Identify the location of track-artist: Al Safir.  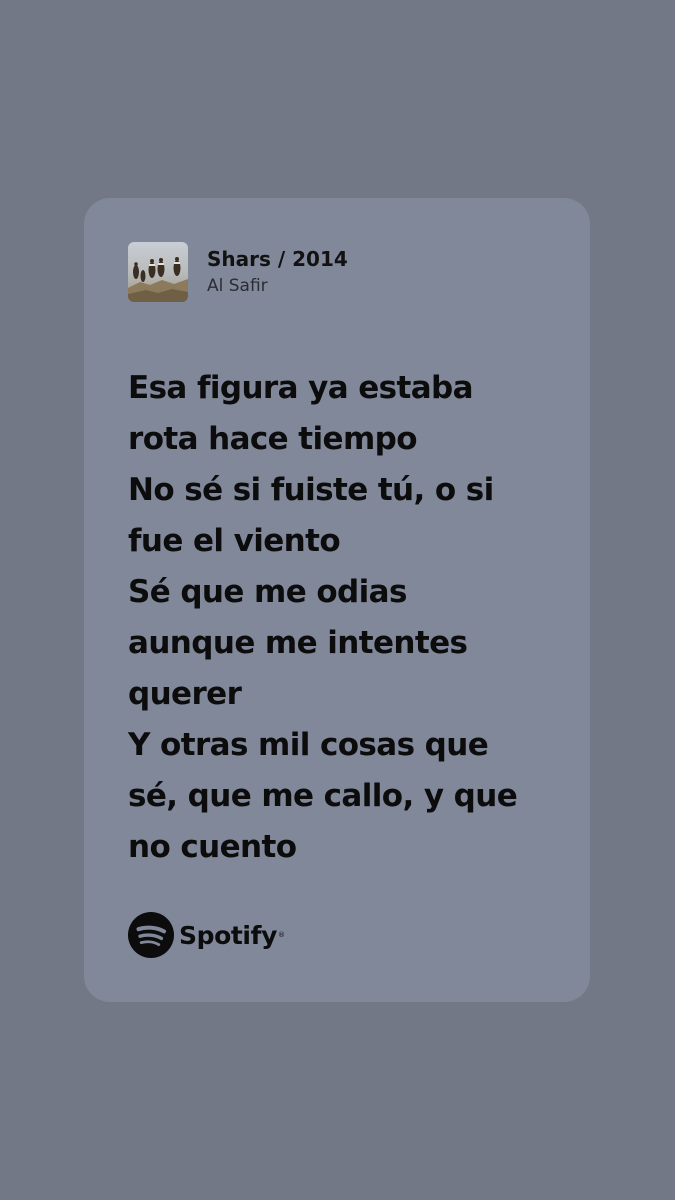
(237, 286).